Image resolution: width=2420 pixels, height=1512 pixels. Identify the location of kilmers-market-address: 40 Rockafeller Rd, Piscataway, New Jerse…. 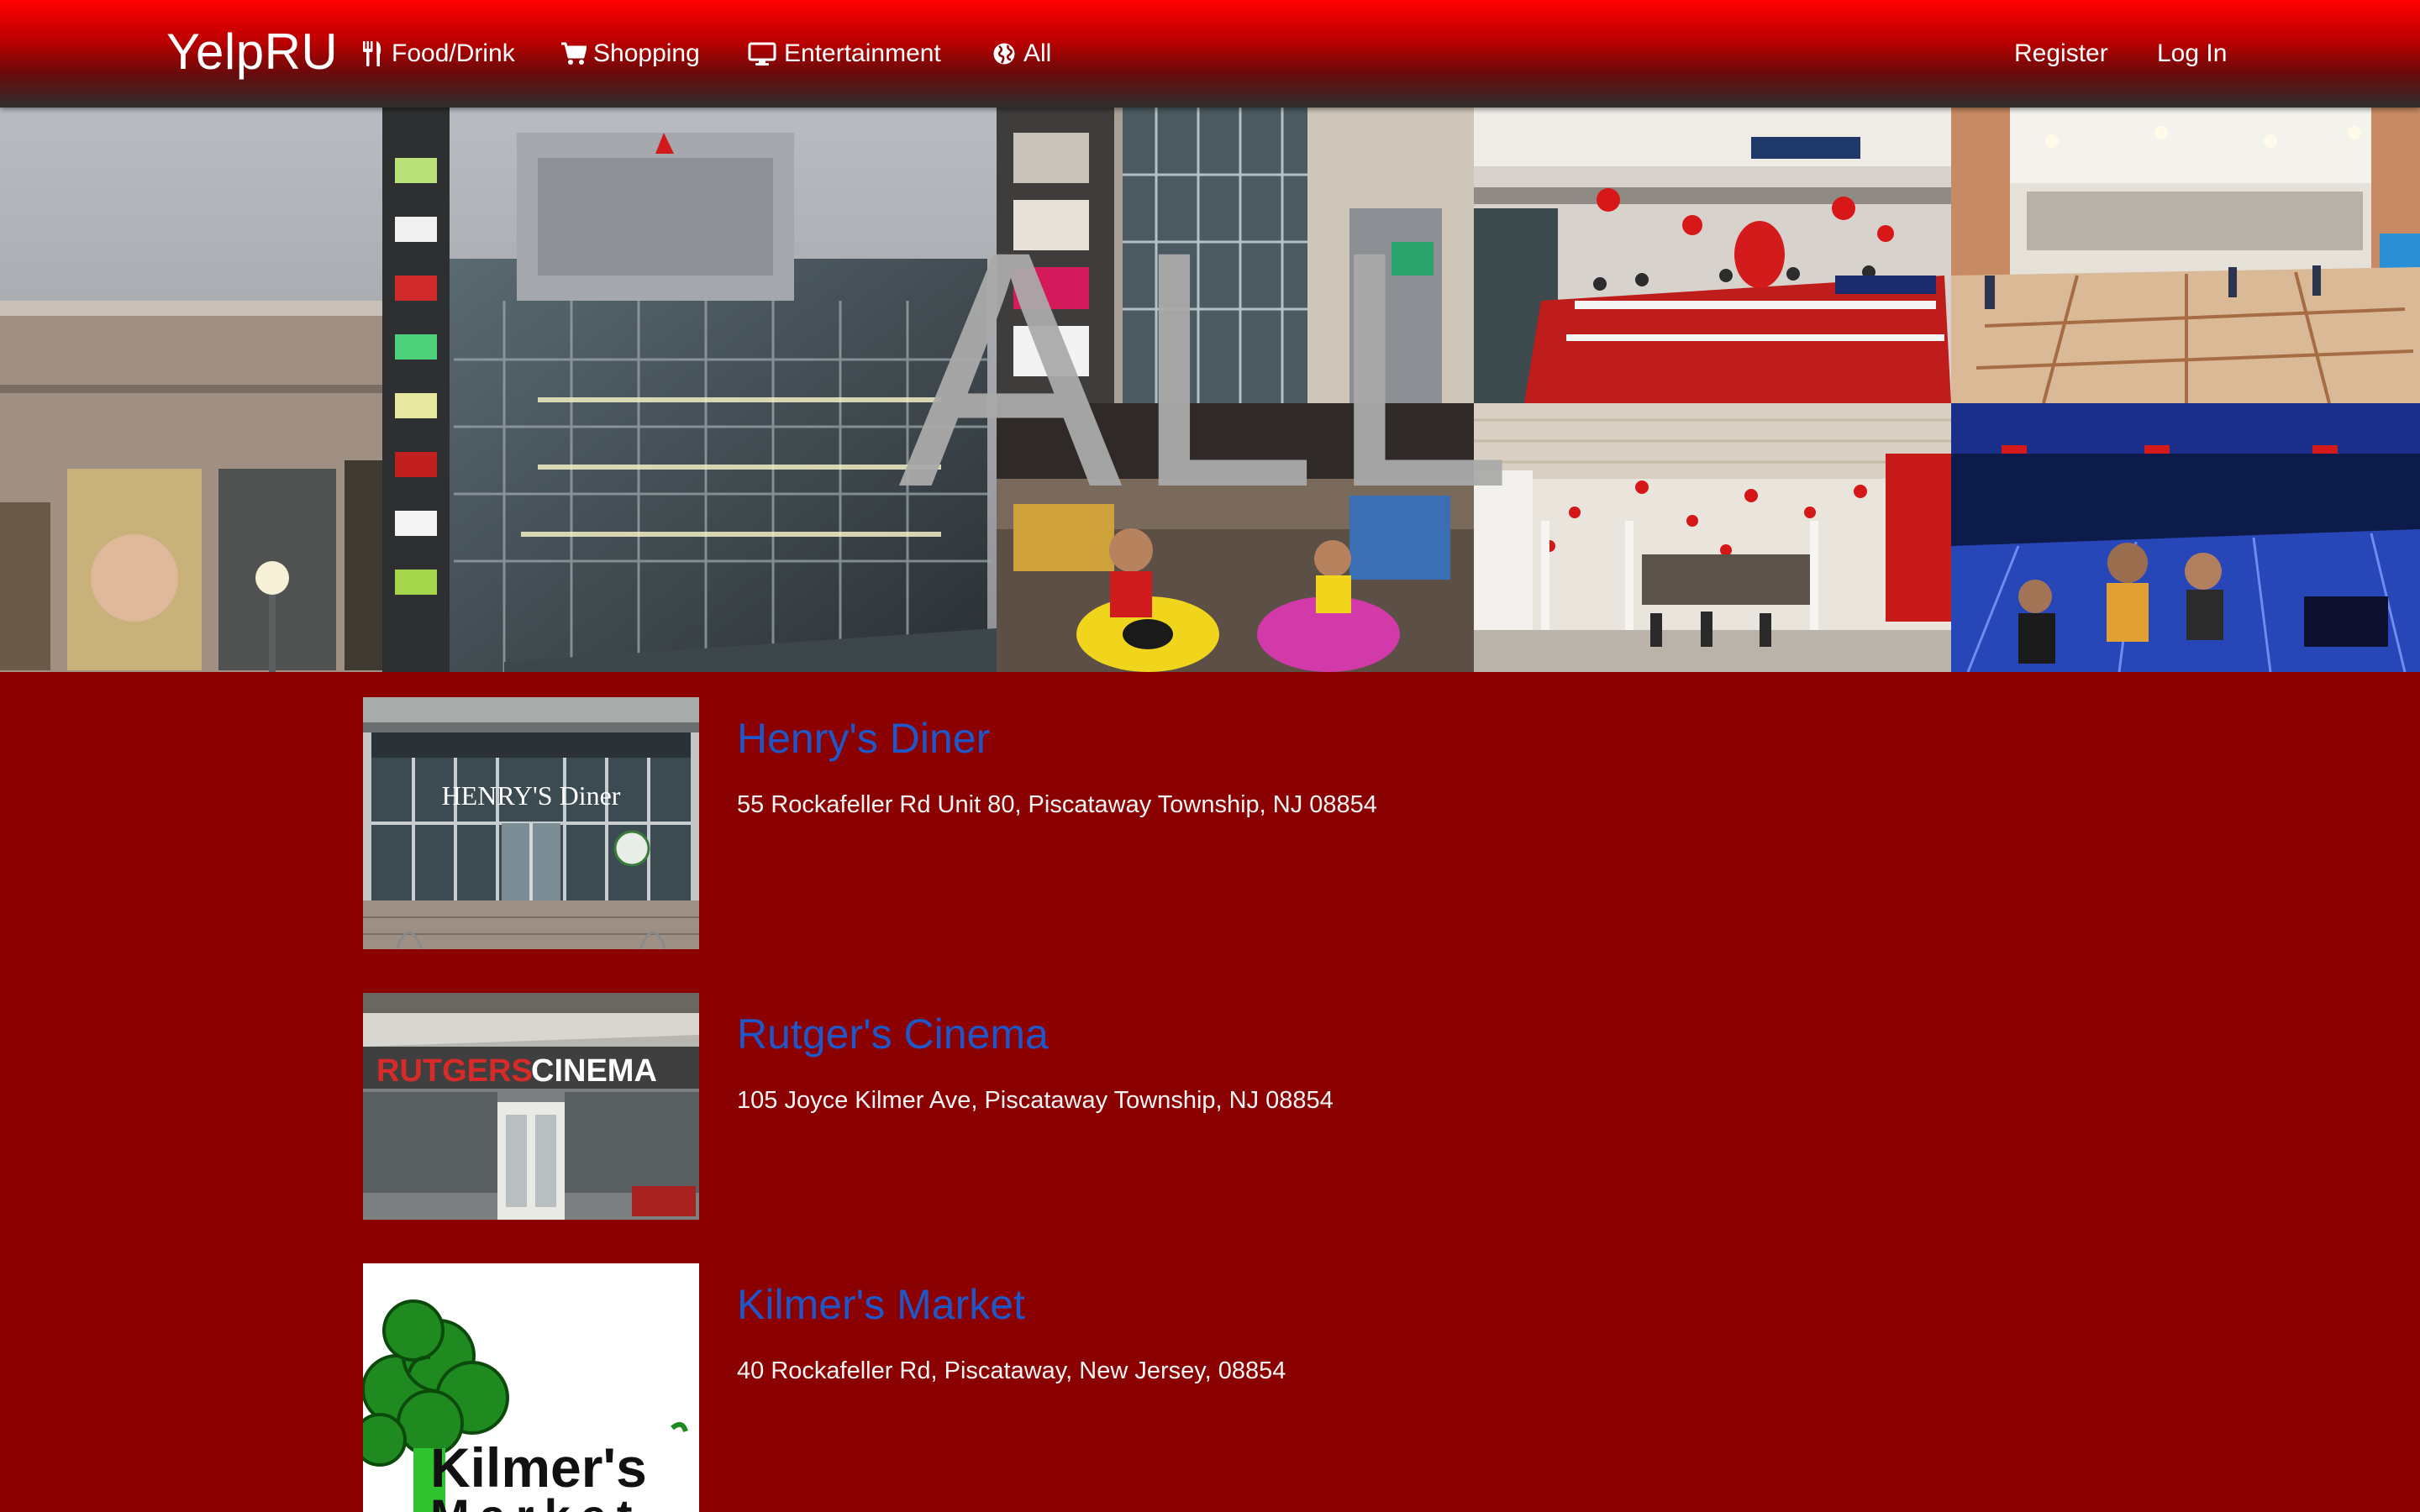
(1012, 1370).